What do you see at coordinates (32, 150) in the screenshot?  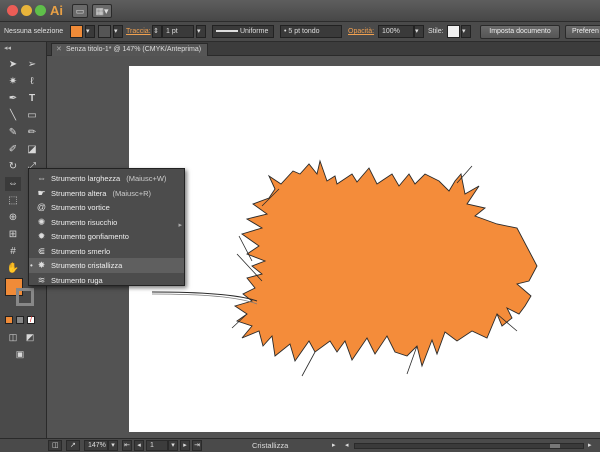 I see `eraser-tool-icon: ◪` at bounding box center [32, 150].